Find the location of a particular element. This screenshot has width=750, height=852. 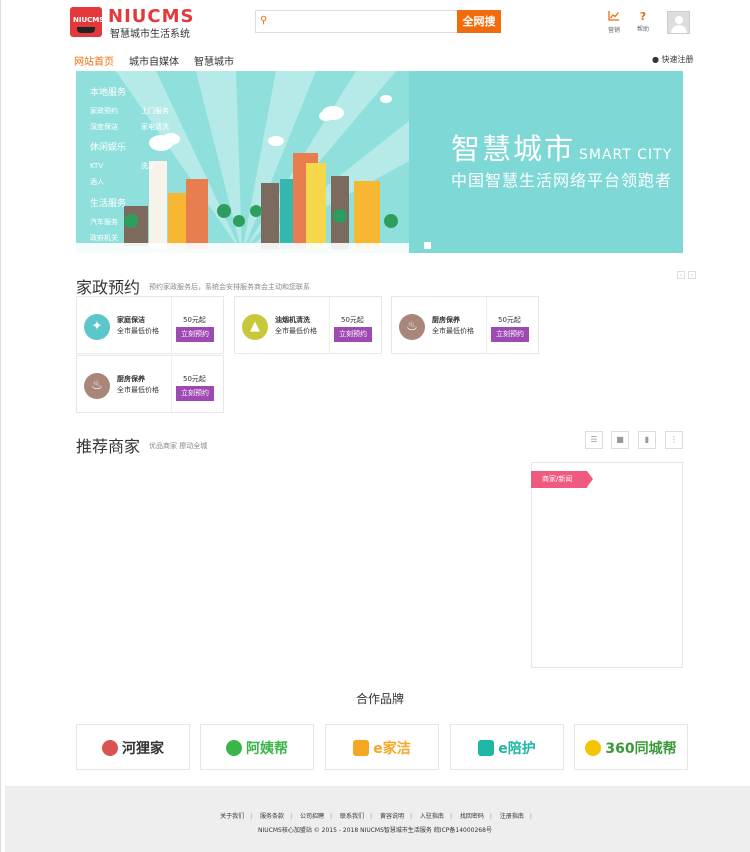

avatar-head is located at coordinates (679, 20).